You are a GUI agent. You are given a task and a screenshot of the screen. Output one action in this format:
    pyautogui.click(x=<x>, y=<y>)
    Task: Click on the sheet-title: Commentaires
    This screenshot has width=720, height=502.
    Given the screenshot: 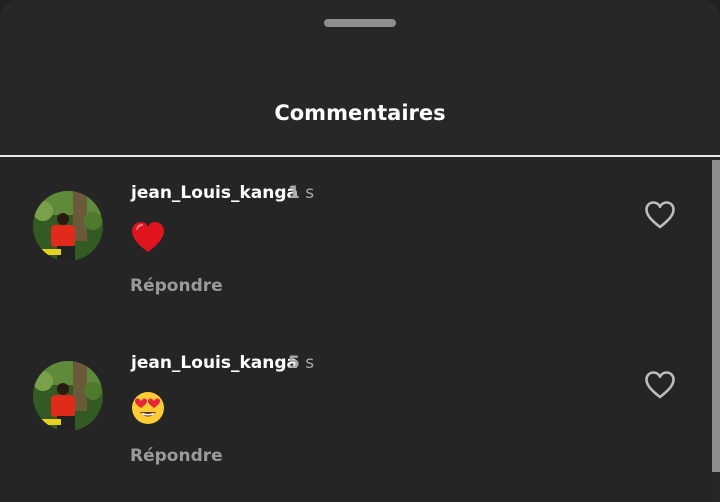 What is the action you would take?
    pyautogui.click(x=360, y=113)
    